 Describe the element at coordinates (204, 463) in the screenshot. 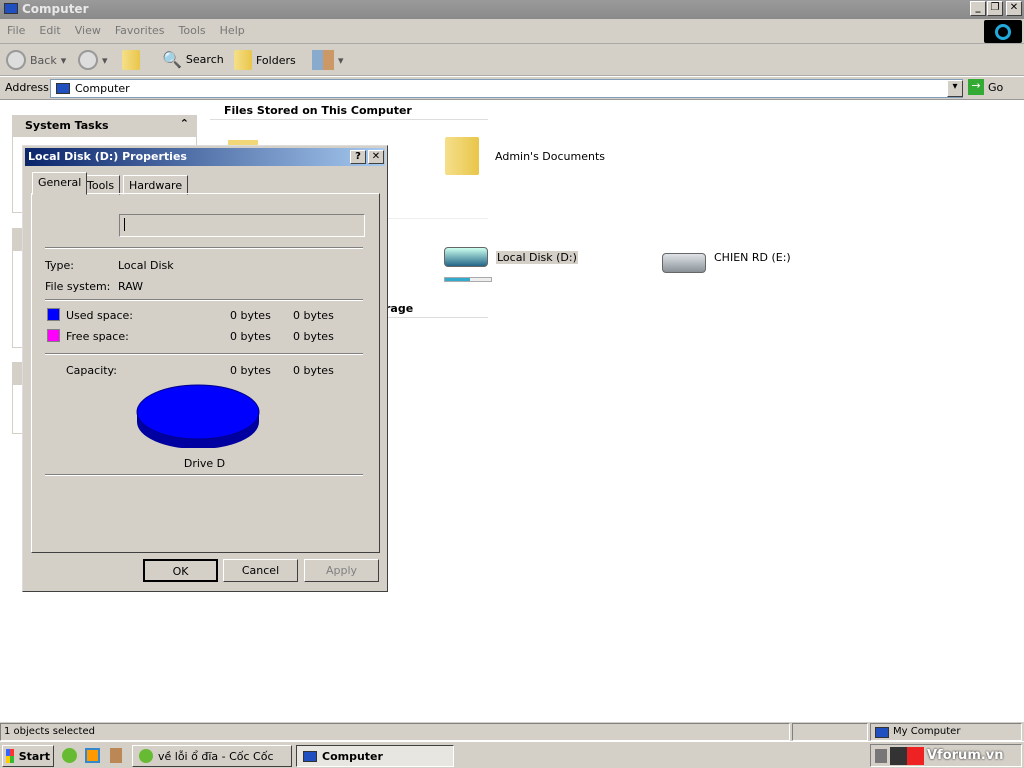

I see `drive-label: Drive D` at that location.